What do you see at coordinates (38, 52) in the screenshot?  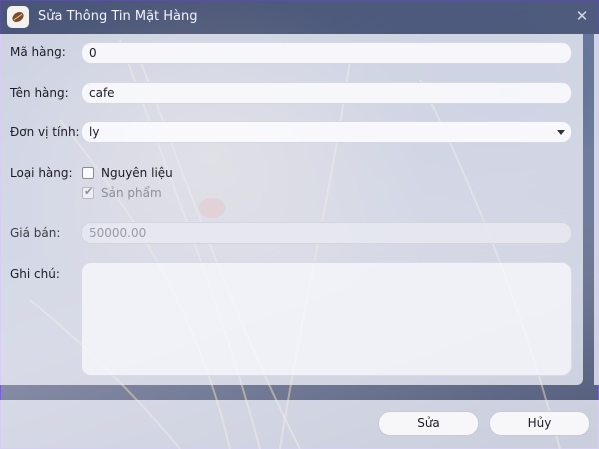 I see `ma-hang-label: Mã hàng:` at bounding box center [38, 52].